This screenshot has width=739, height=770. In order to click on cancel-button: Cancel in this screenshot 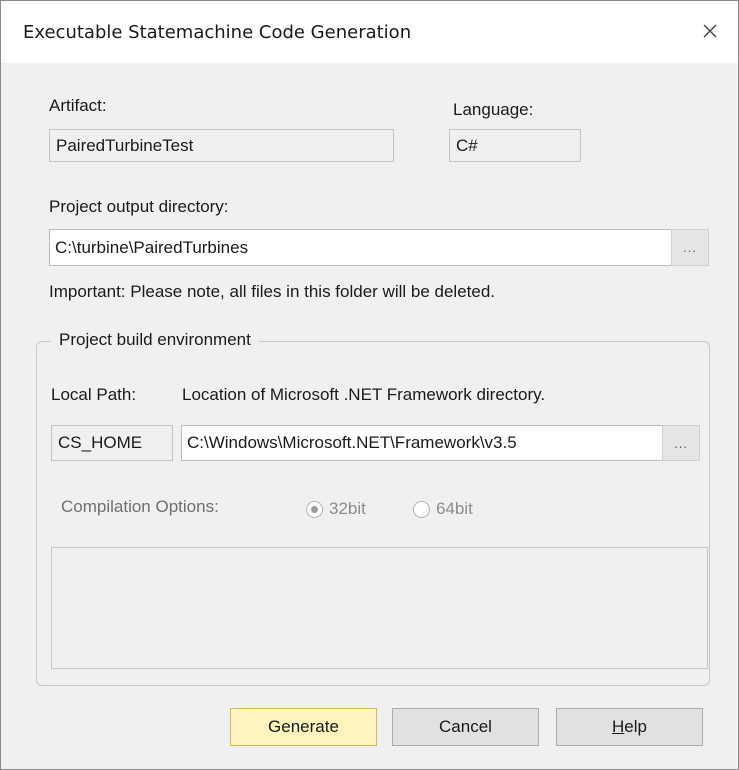, I will do `click(465, 727)`.